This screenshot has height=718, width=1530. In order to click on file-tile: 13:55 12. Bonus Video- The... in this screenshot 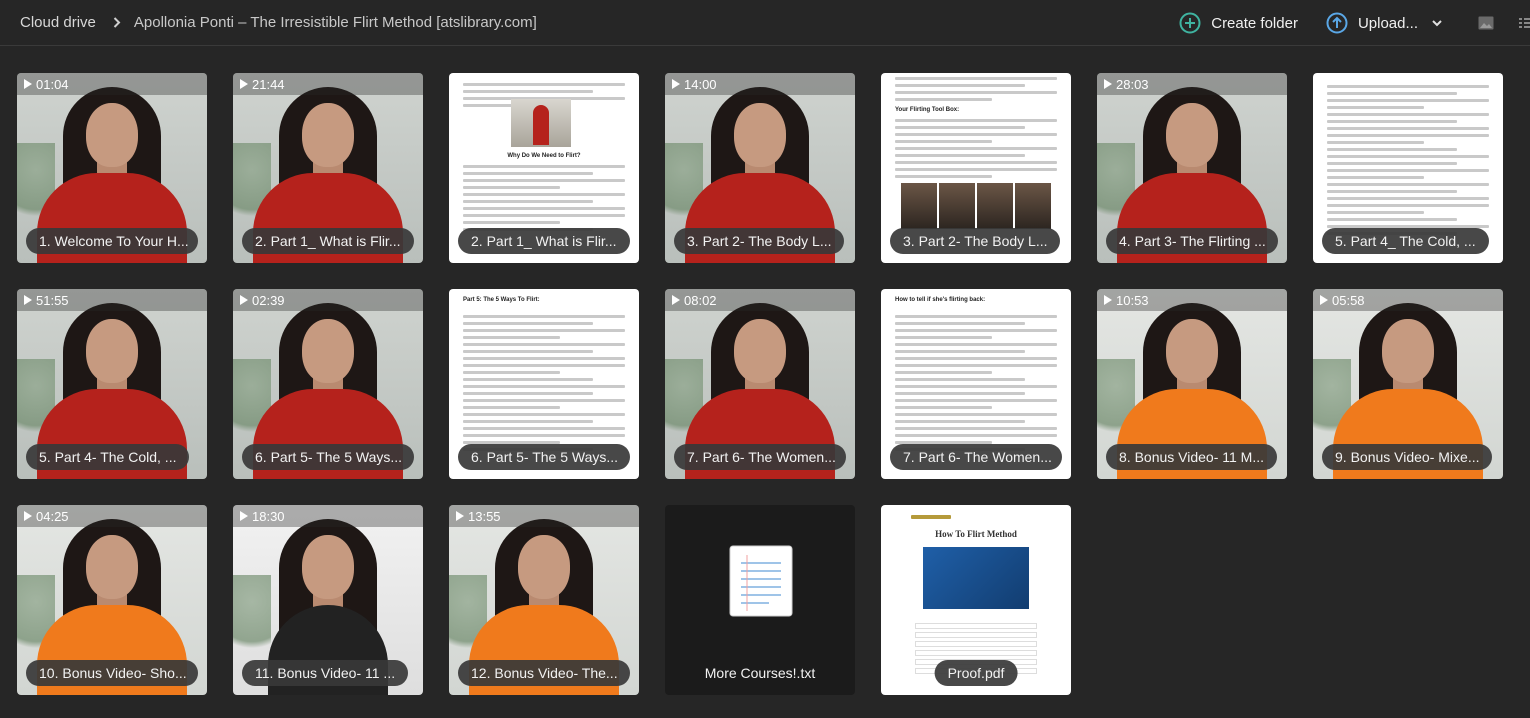, I will do `click(544, 600)`.